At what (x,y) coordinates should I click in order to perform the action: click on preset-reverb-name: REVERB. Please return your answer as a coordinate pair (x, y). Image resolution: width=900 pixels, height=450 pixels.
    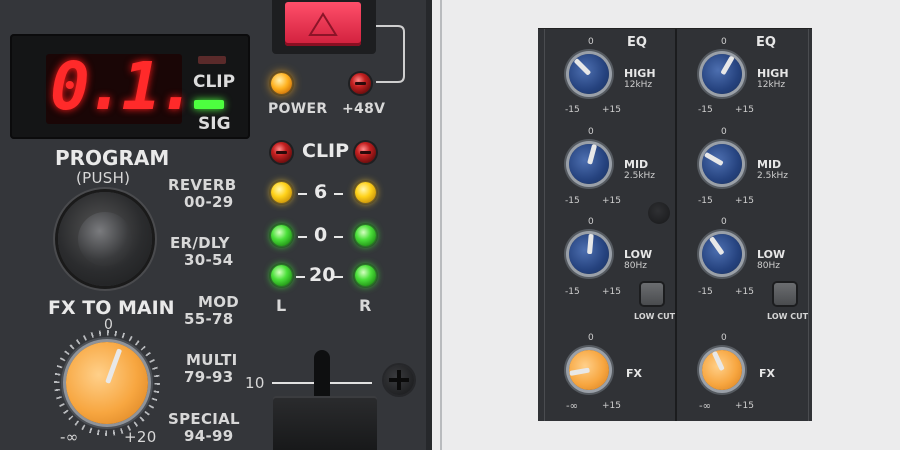
    Looking at the image, I should click on (202, 185).